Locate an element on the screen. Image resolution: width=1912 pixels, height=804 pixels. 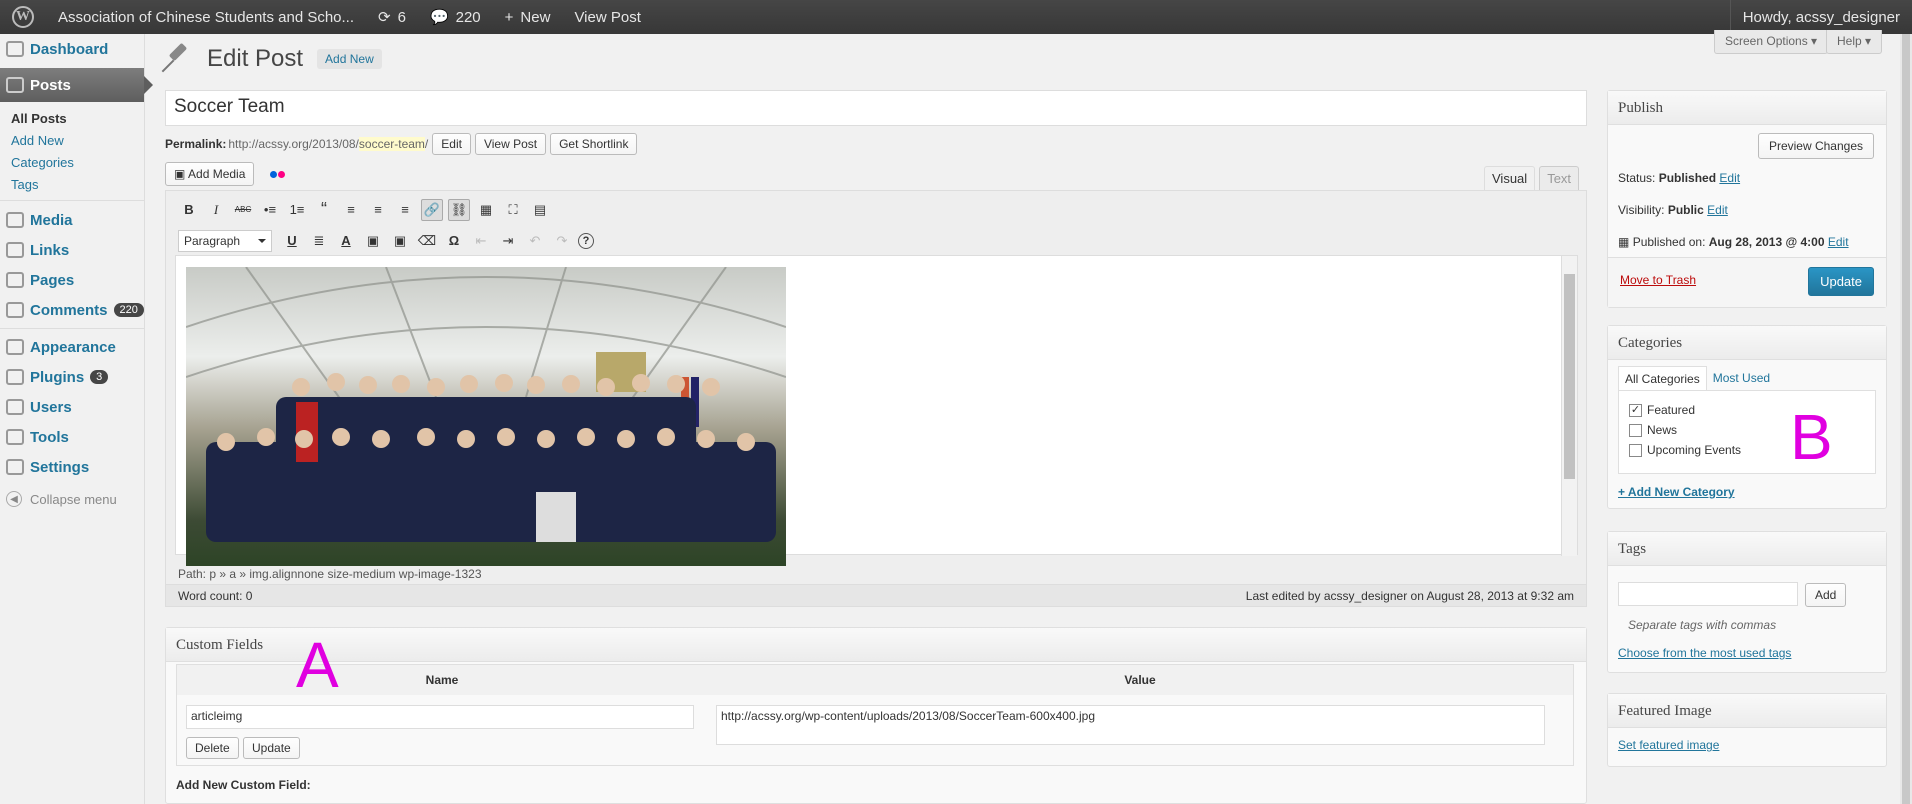
tab-all-categories: All Categories is located at coordinates (1662, 379).